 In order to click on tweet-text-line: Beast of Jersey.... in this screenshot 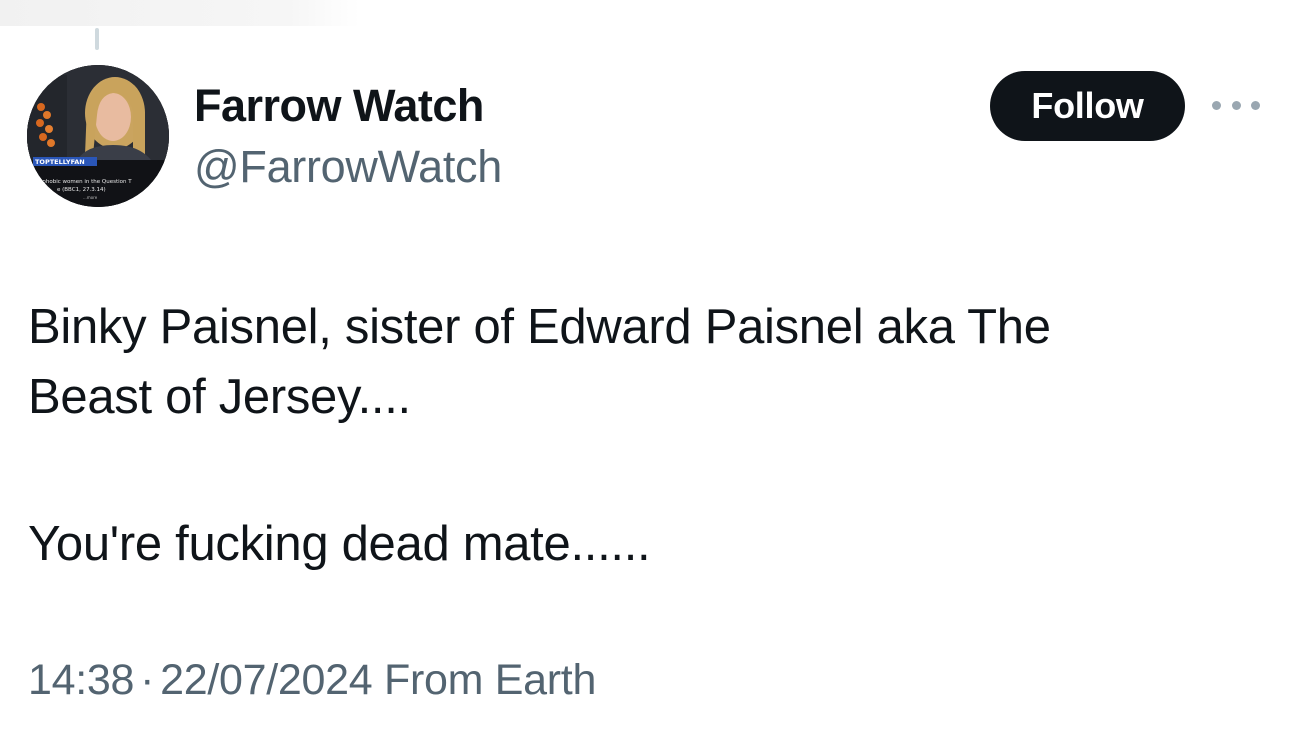, I will do `click(219, 397)`.